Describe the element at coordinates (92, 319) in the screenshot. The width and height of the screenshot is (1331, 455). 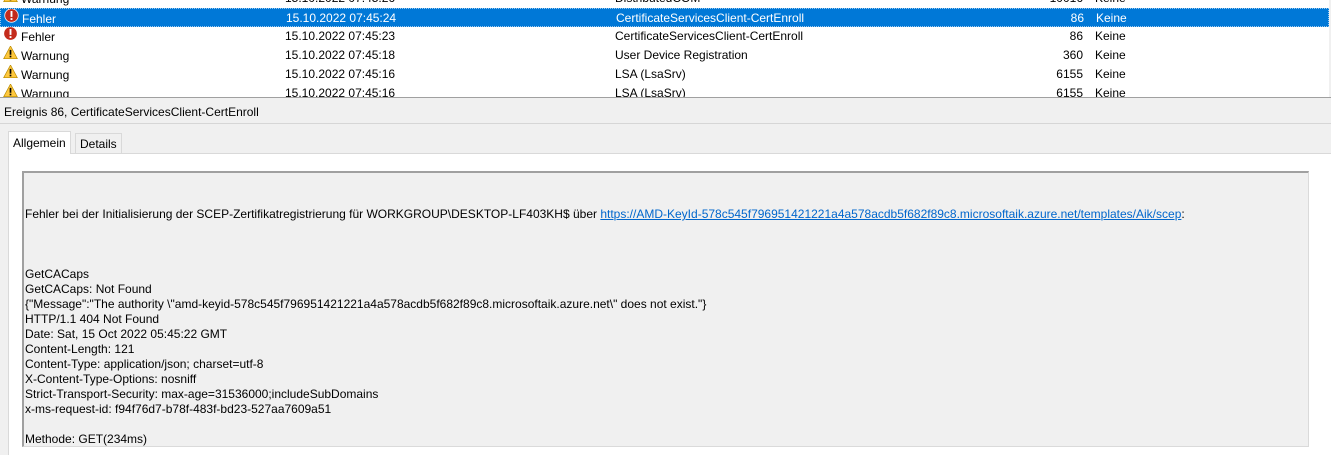
I see `message-line: HTTP/1.1 404 Not Found` at that location.